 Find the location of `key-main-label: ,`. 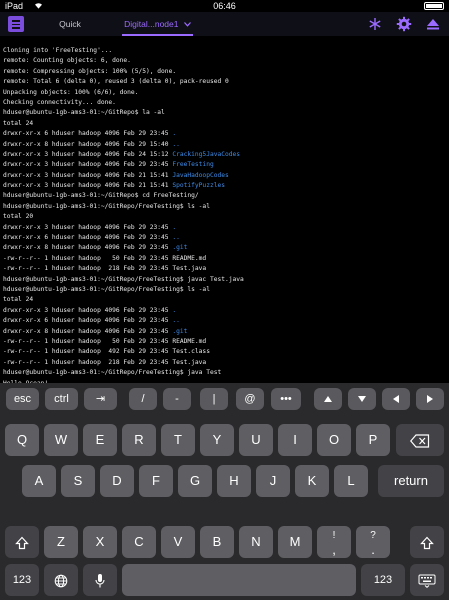

key-main-label: , is located at coordinates (334, 549).